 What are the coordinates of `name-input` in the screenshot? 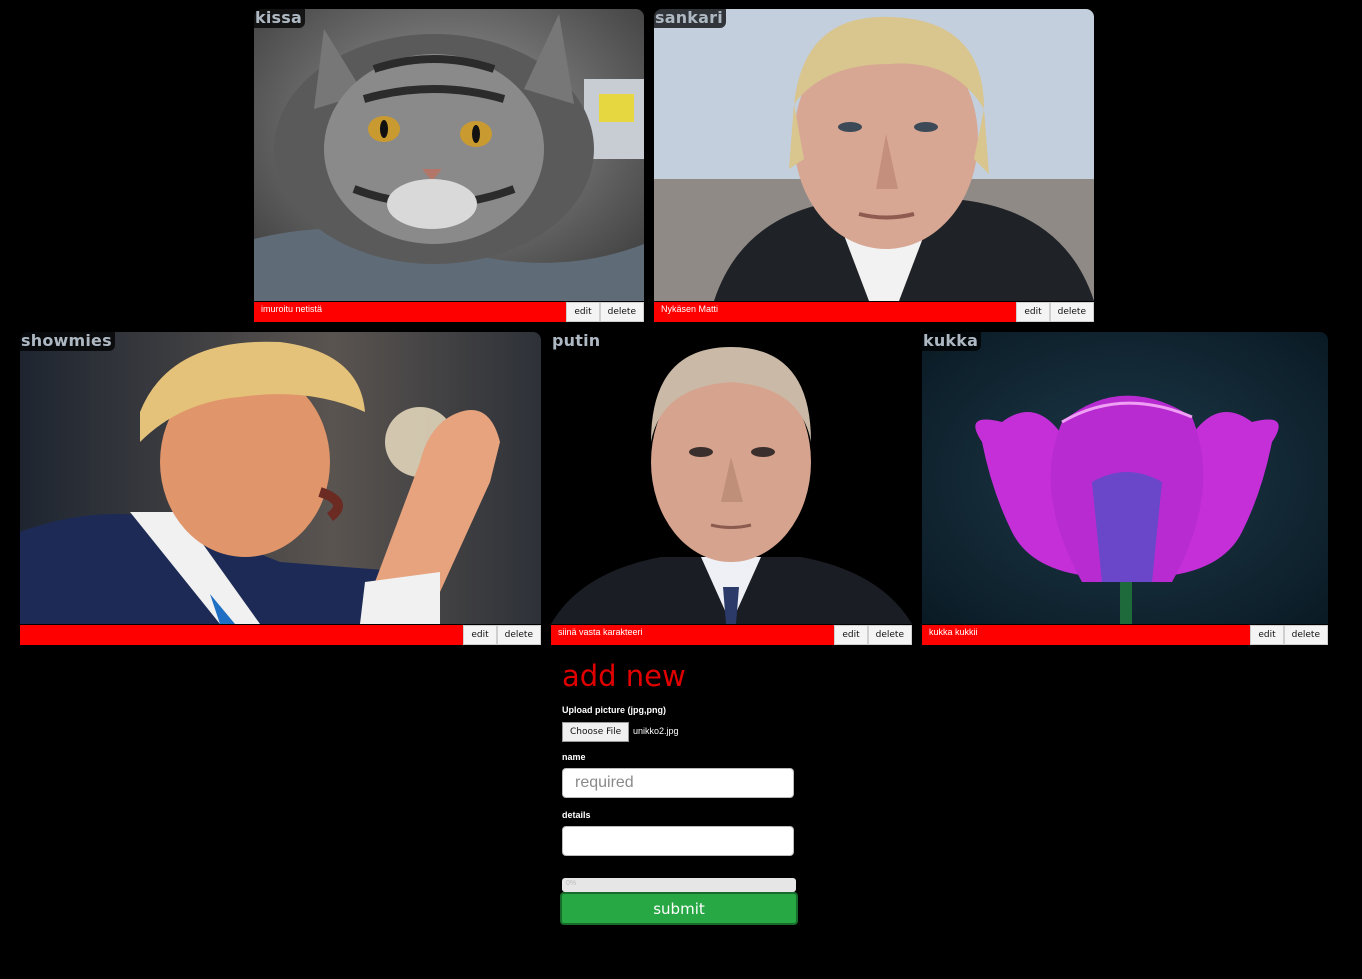 It's located at (678, 783).